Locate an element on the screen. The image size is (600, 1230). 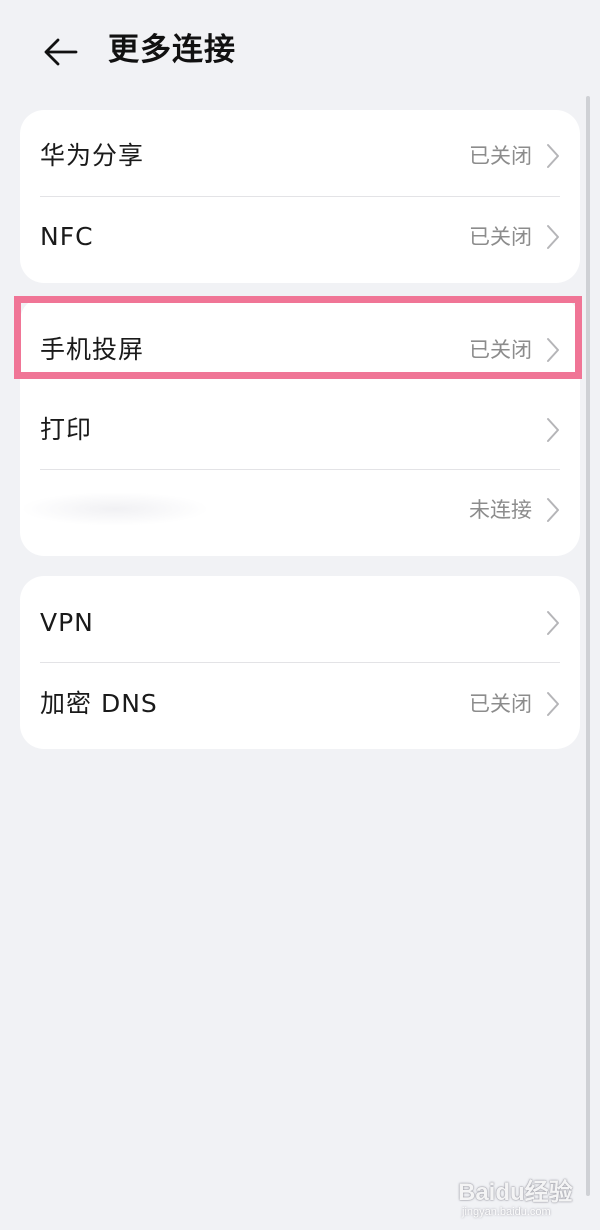
nfc-row: NFC 已关闭 is located at coordinates (300, 237).